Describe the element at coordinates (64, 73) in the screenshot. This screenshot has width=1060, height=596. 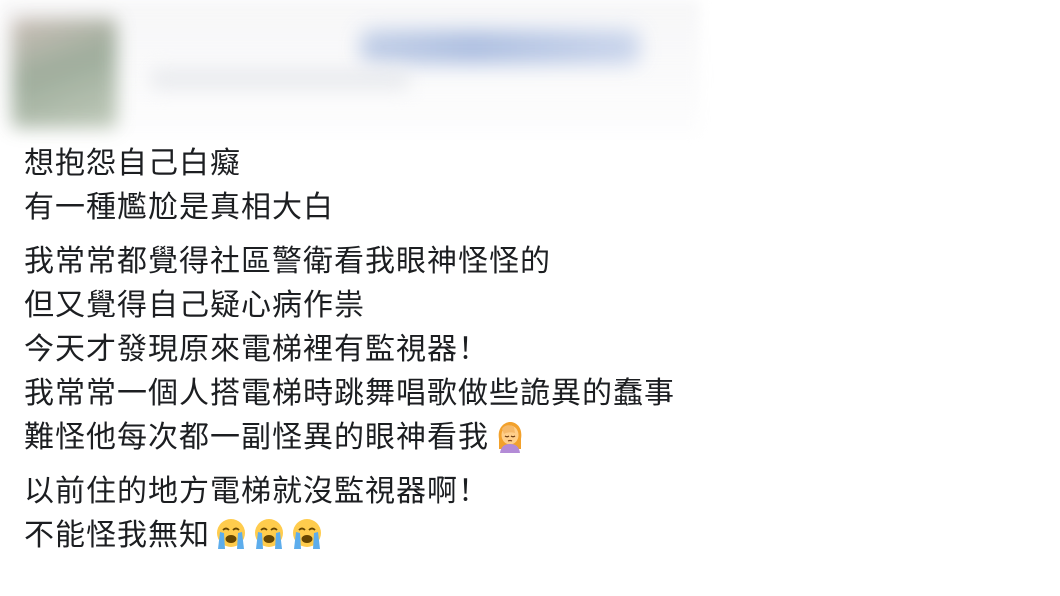
I see `avatar` at that location.